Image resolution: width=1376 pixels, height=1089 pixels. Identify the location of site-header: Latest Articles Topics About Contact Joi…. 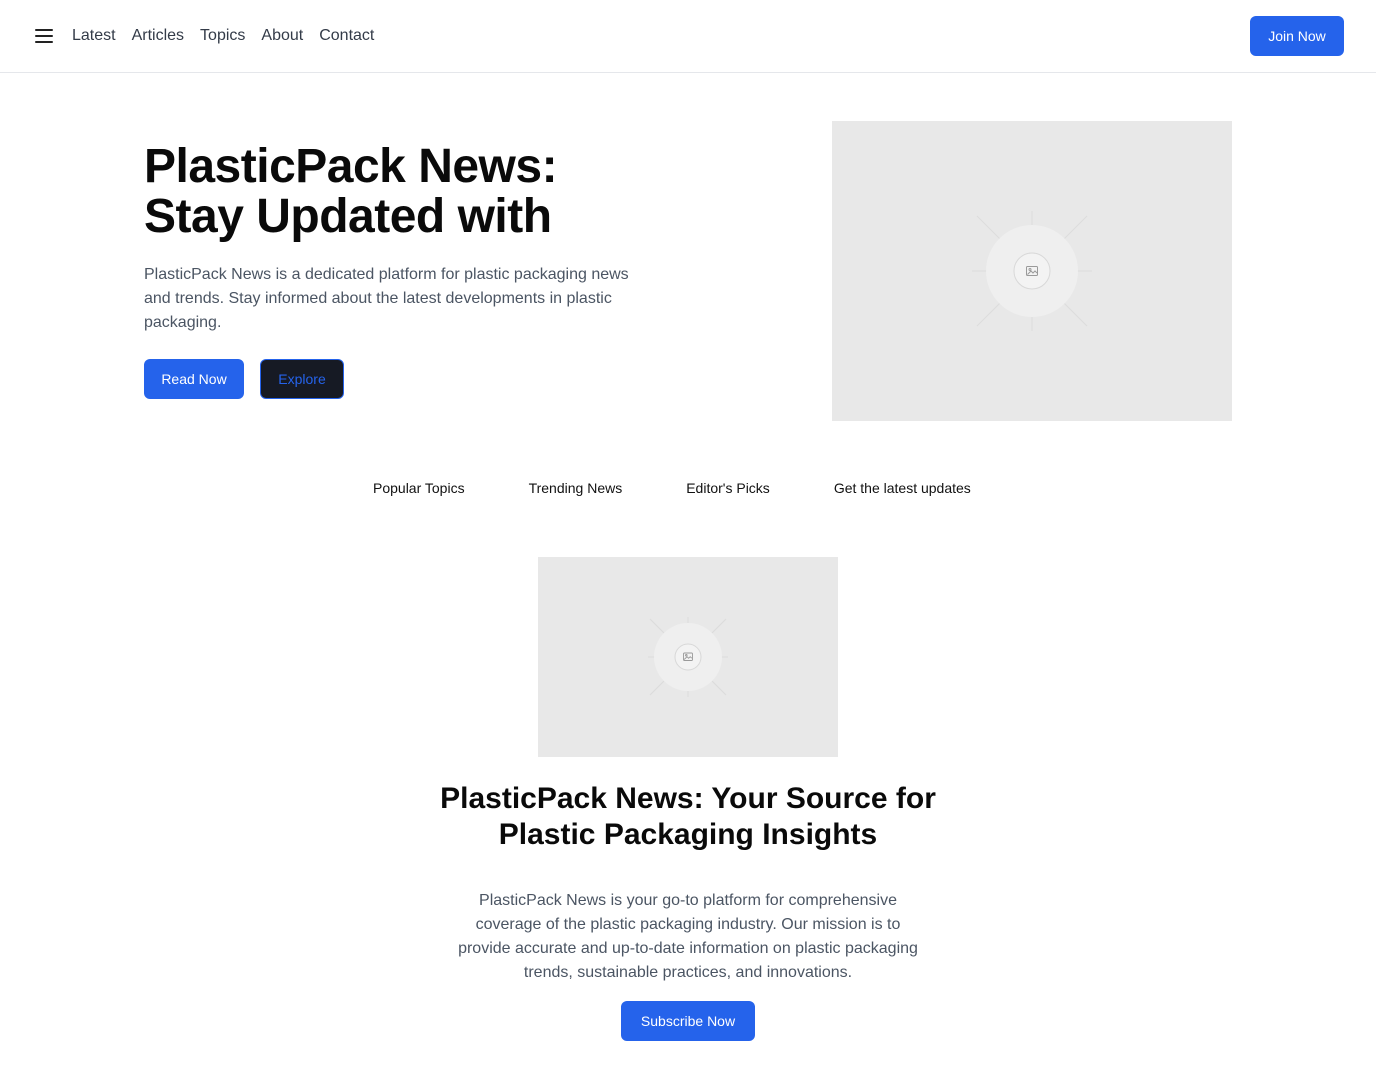
(688, 36).